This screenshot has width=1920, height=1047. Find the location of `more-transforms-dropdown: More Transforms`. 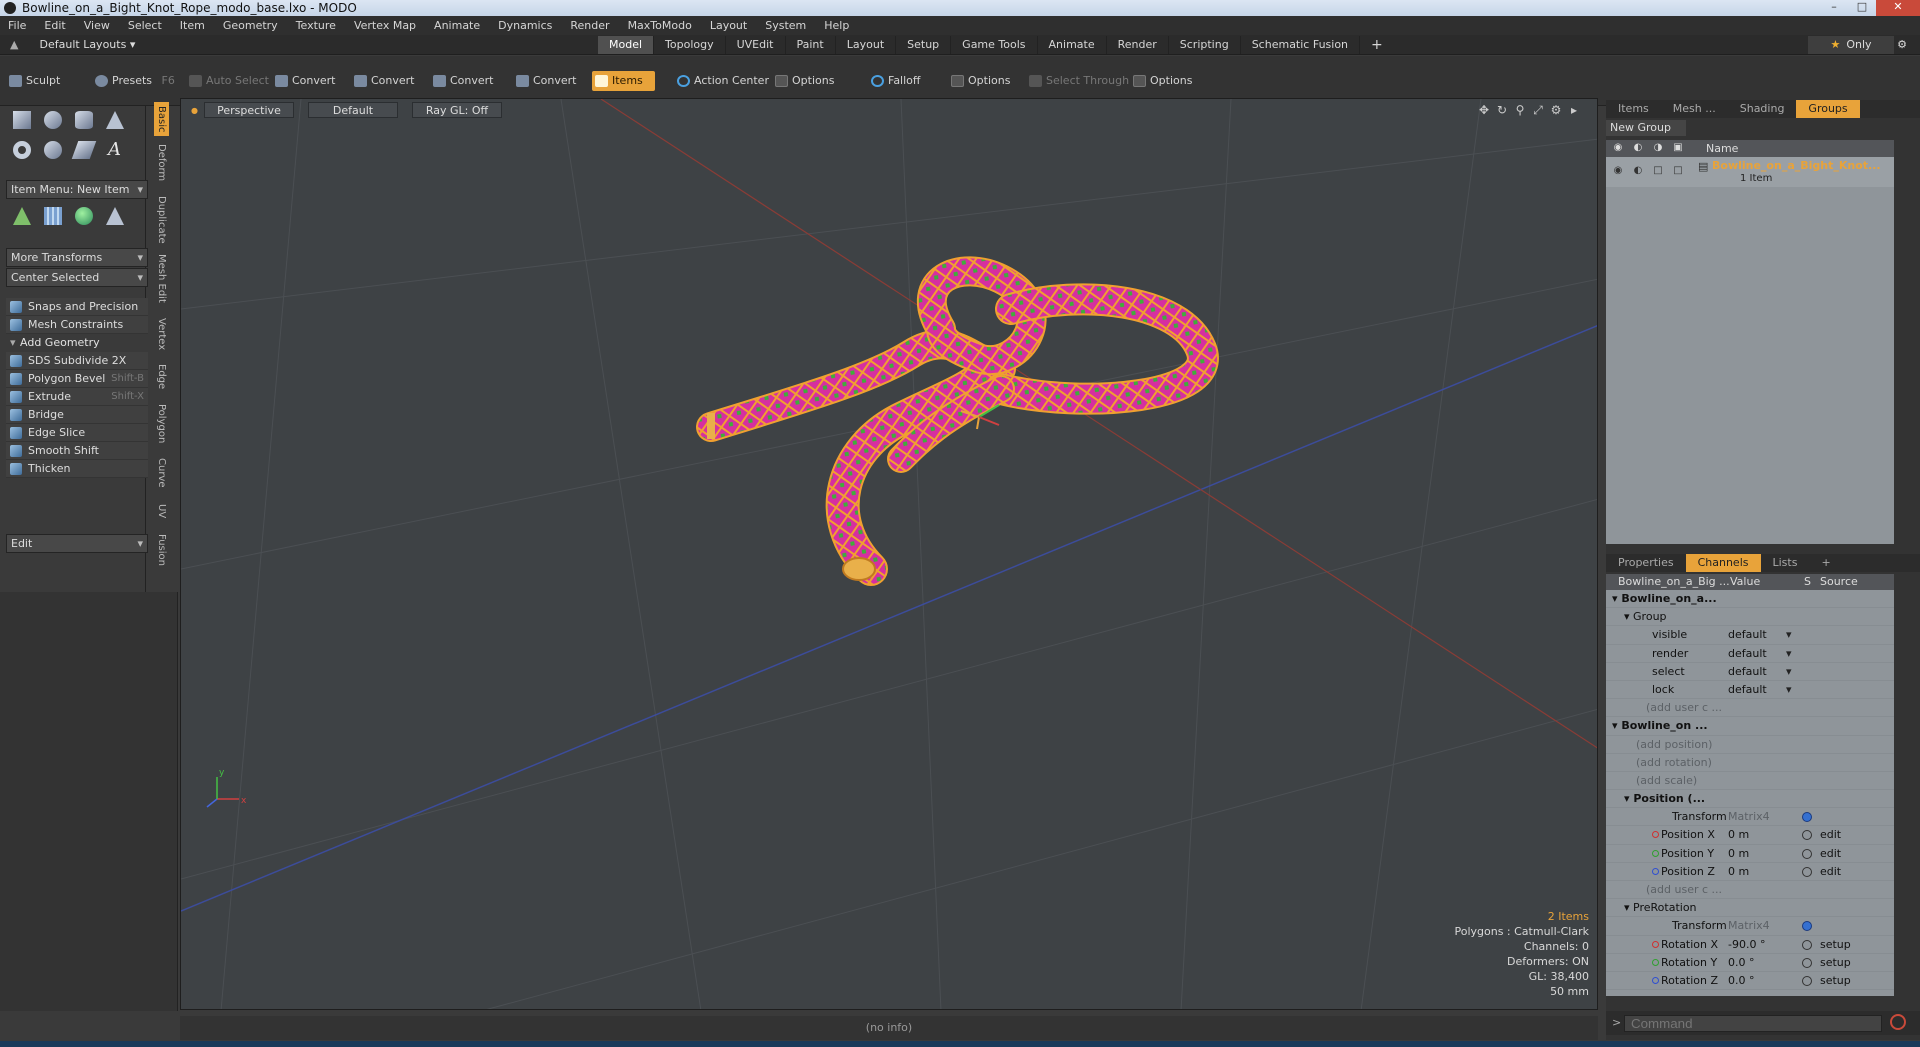

more-transforms-dropdown: More Transforms is located at coordinates (77, 257).